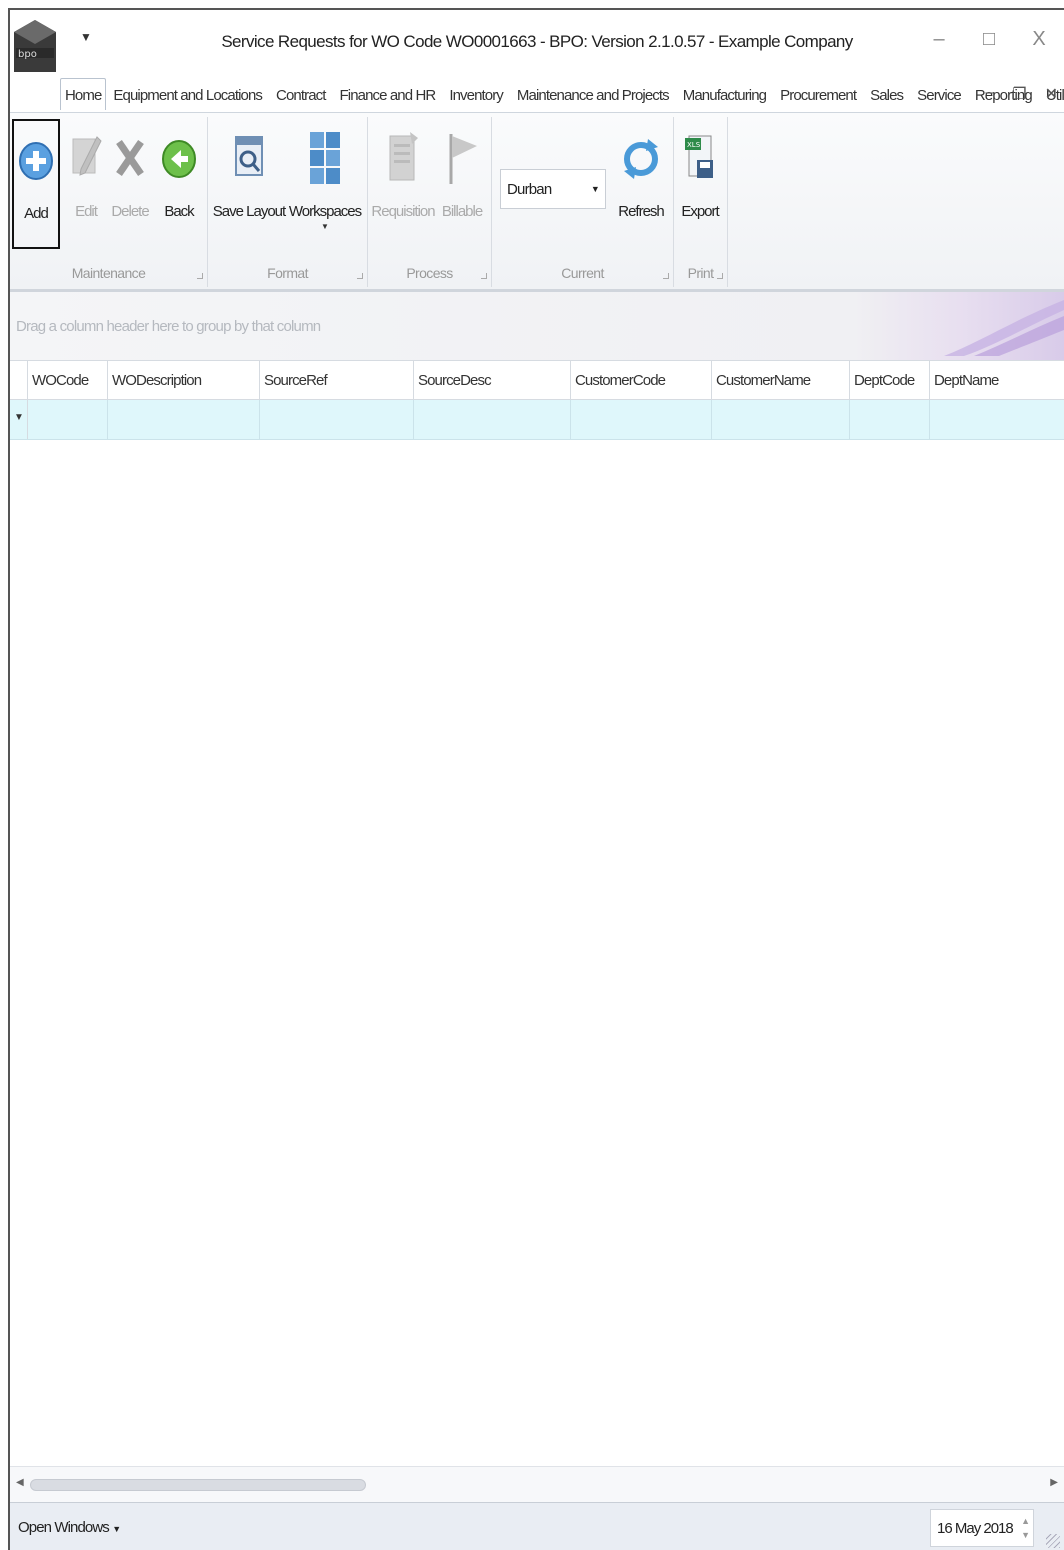 The height and width of the screenshot is (1550, 1064). I want to click on requisition-label: Requisition, so click(403, 211).